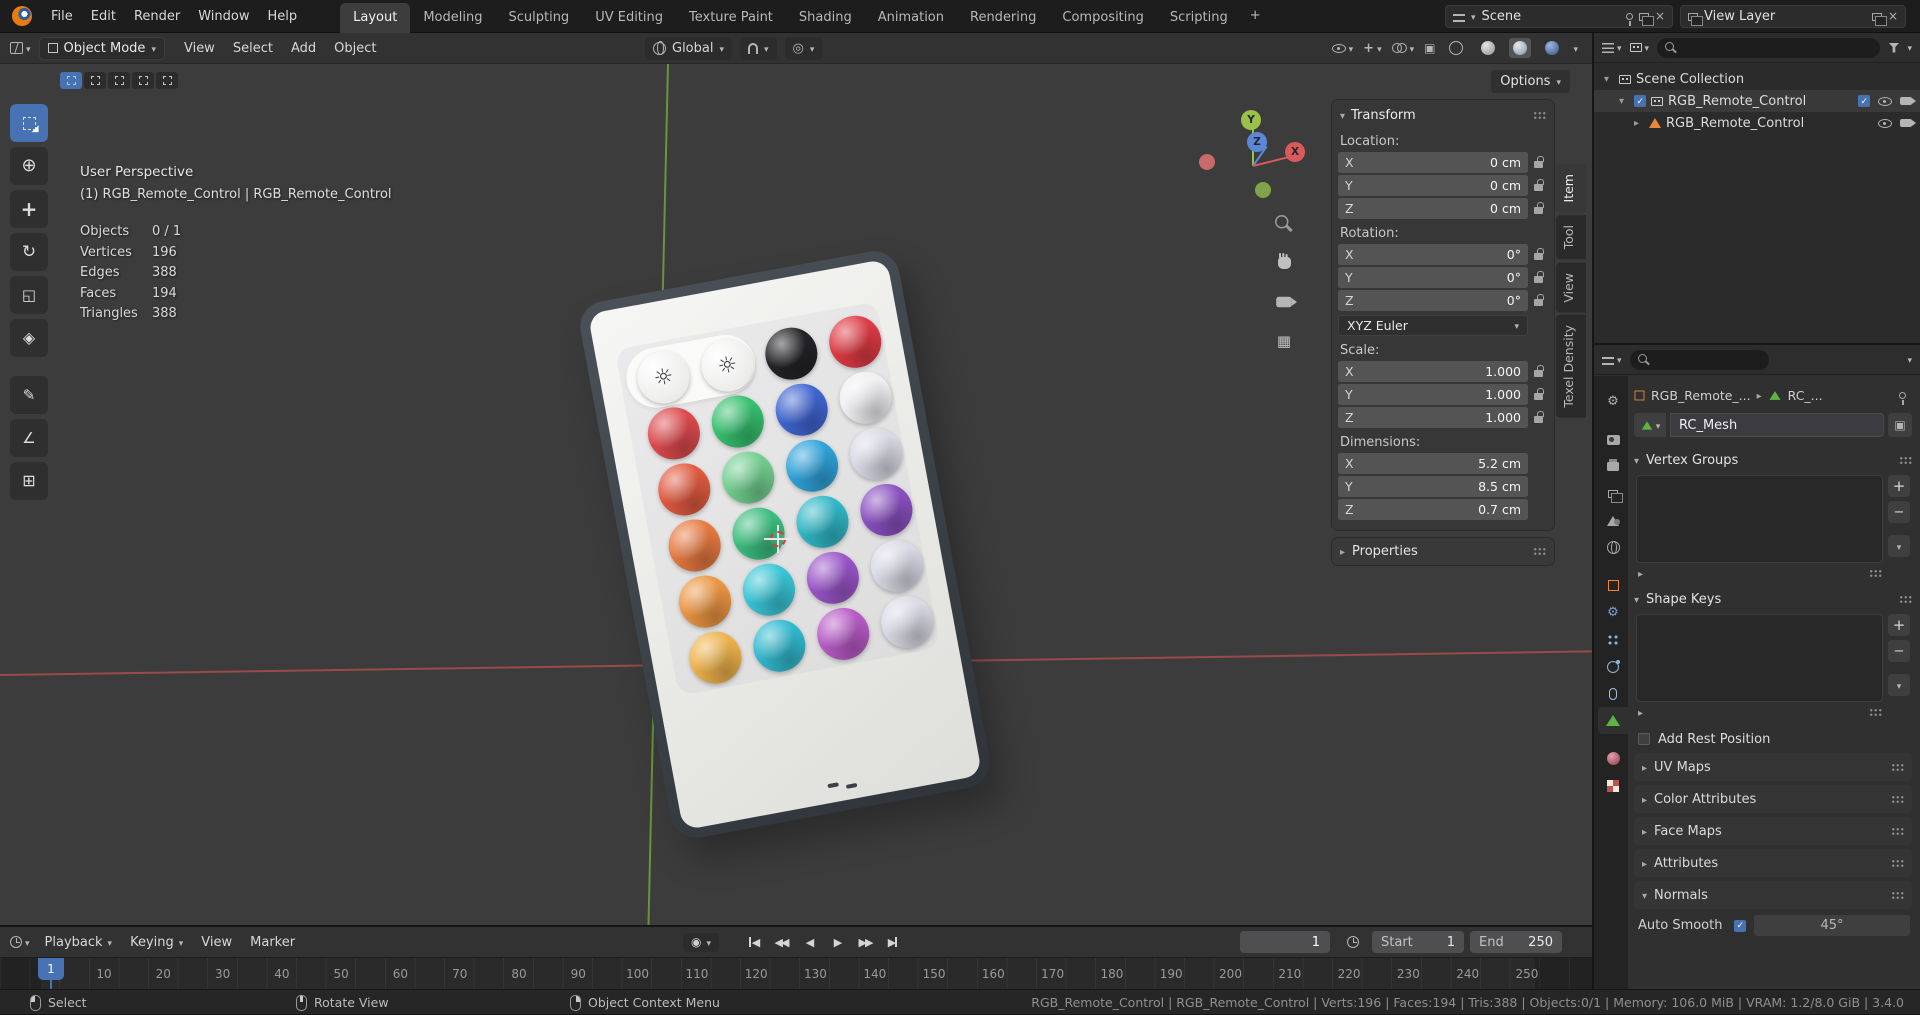 Image resolution: width=1920 pixels, height=1015 pixels. I want to click on viewport-menu-object: Object, so click(355, 48).